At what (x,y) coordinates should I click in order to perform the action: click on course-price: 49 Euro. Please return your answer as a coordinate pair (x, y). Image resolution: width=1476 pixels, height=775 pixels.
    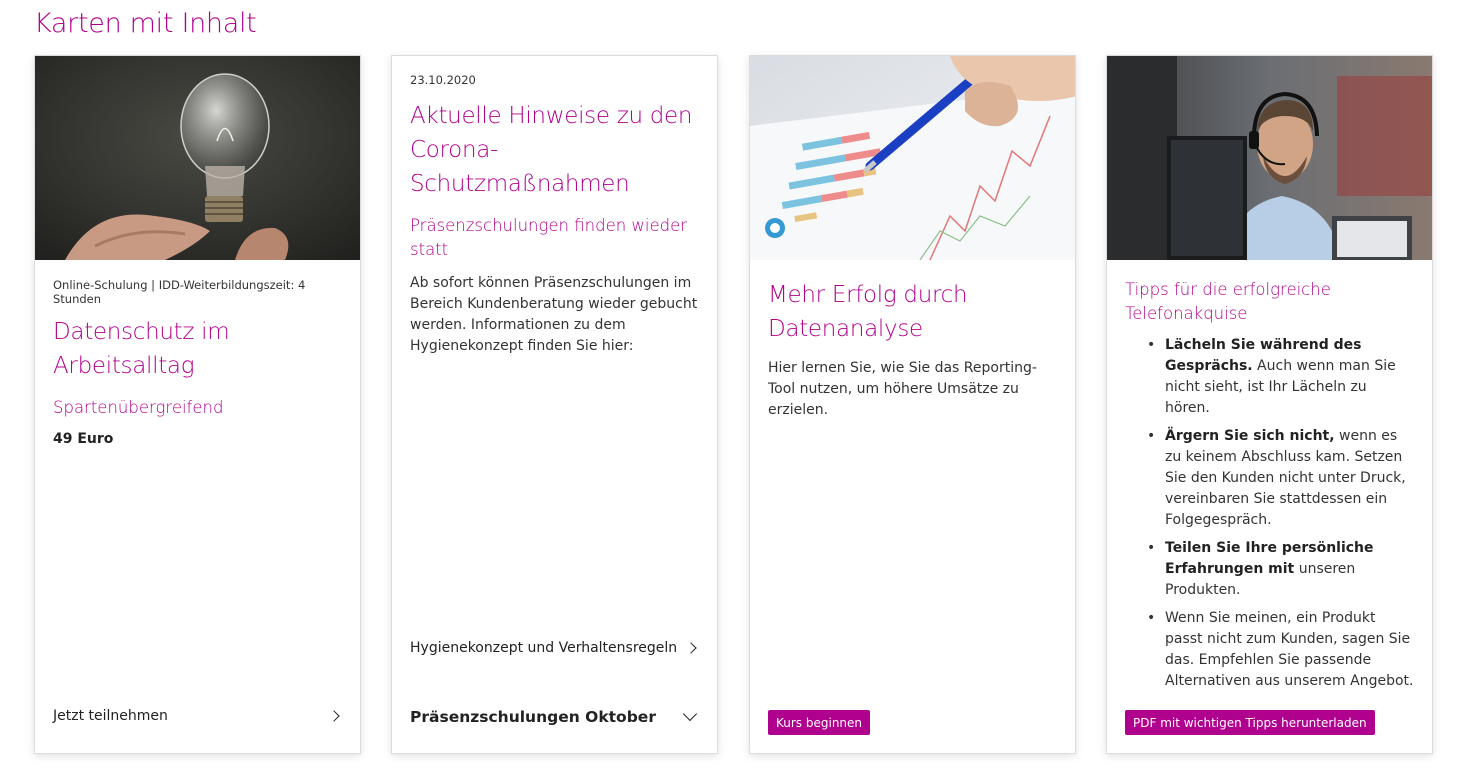
    Looking at the image, I should click on (83, 439).